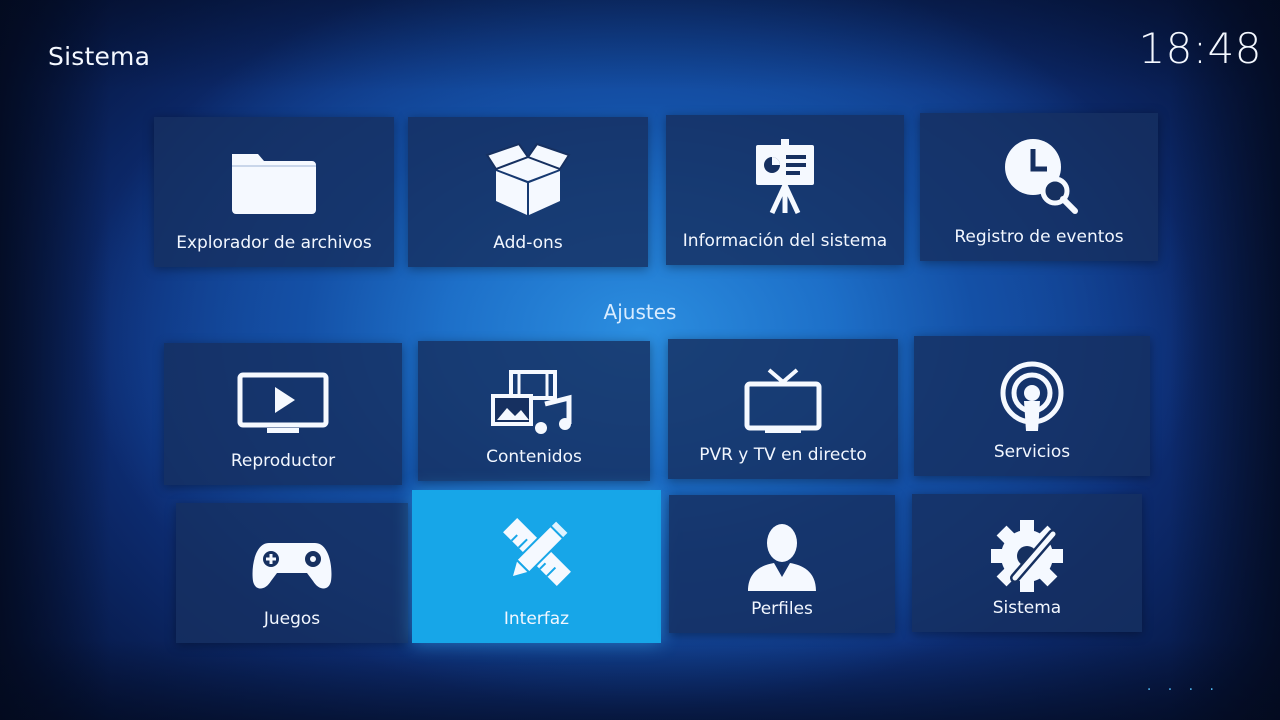 This screenshot has height=720, width=1280. I want to click on tile-label: Registro de eventos, so click(1039, 237).